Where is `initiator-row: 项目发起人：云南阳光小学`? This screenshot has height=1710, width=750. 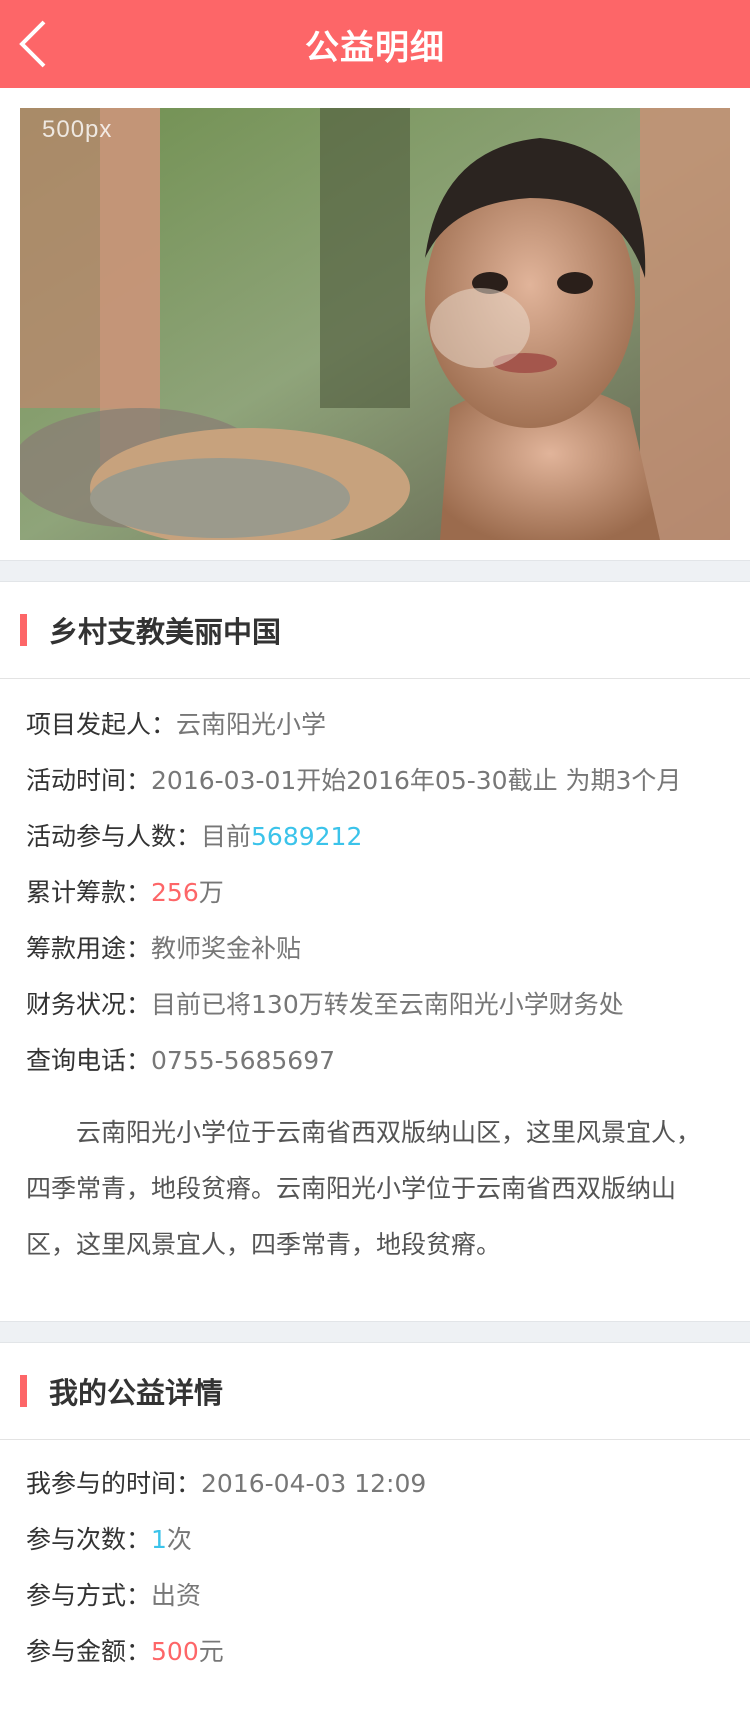 initiator-row: 项目发起人：云南阳光小学 is located at coordinates (375, 725).